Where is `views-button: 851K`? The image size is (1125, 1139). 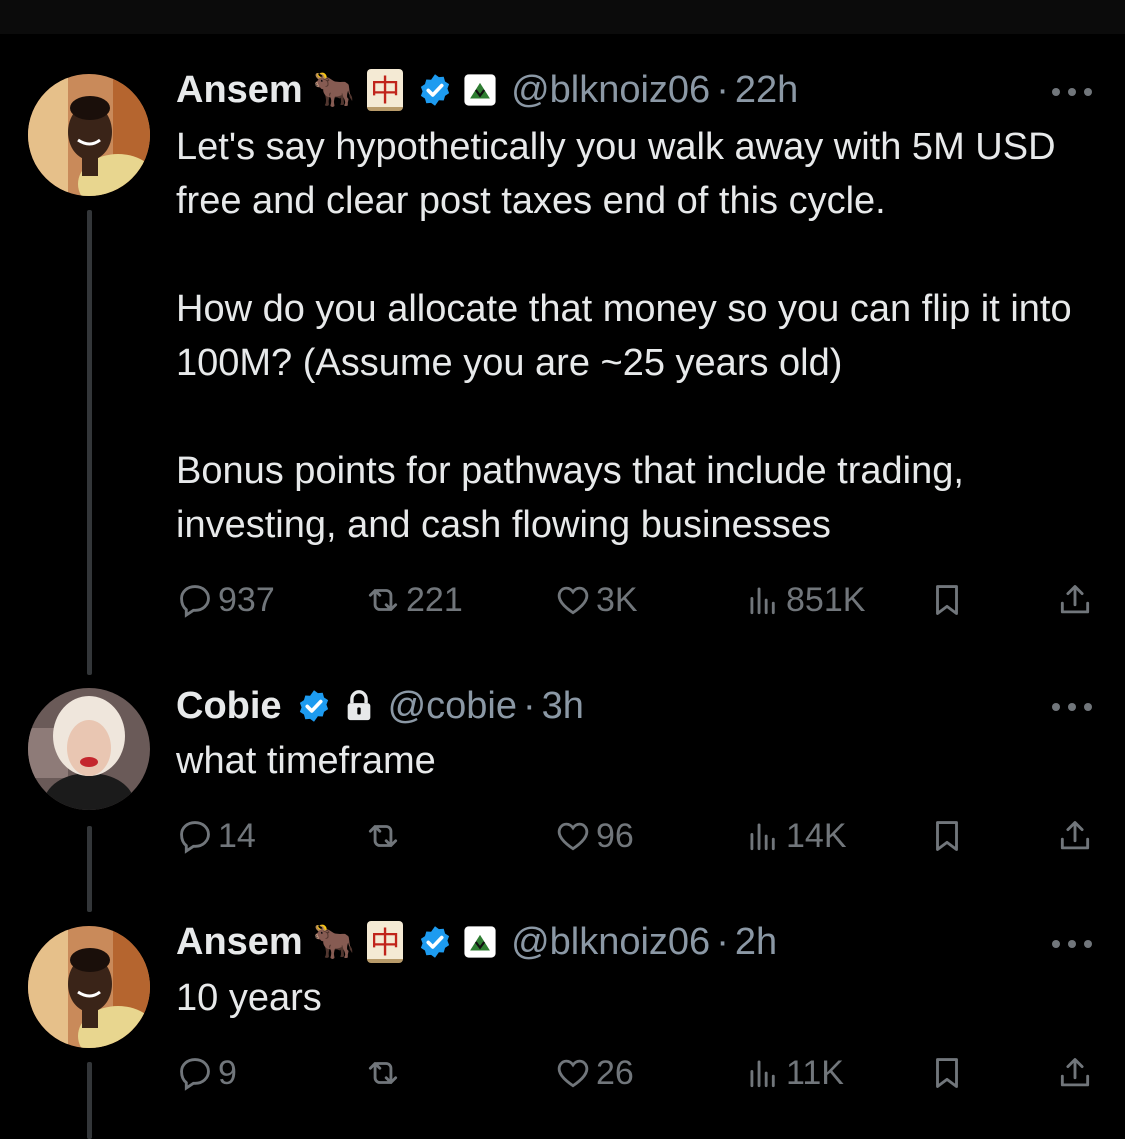 views-button: 851K is located at coordinates (804, 600).